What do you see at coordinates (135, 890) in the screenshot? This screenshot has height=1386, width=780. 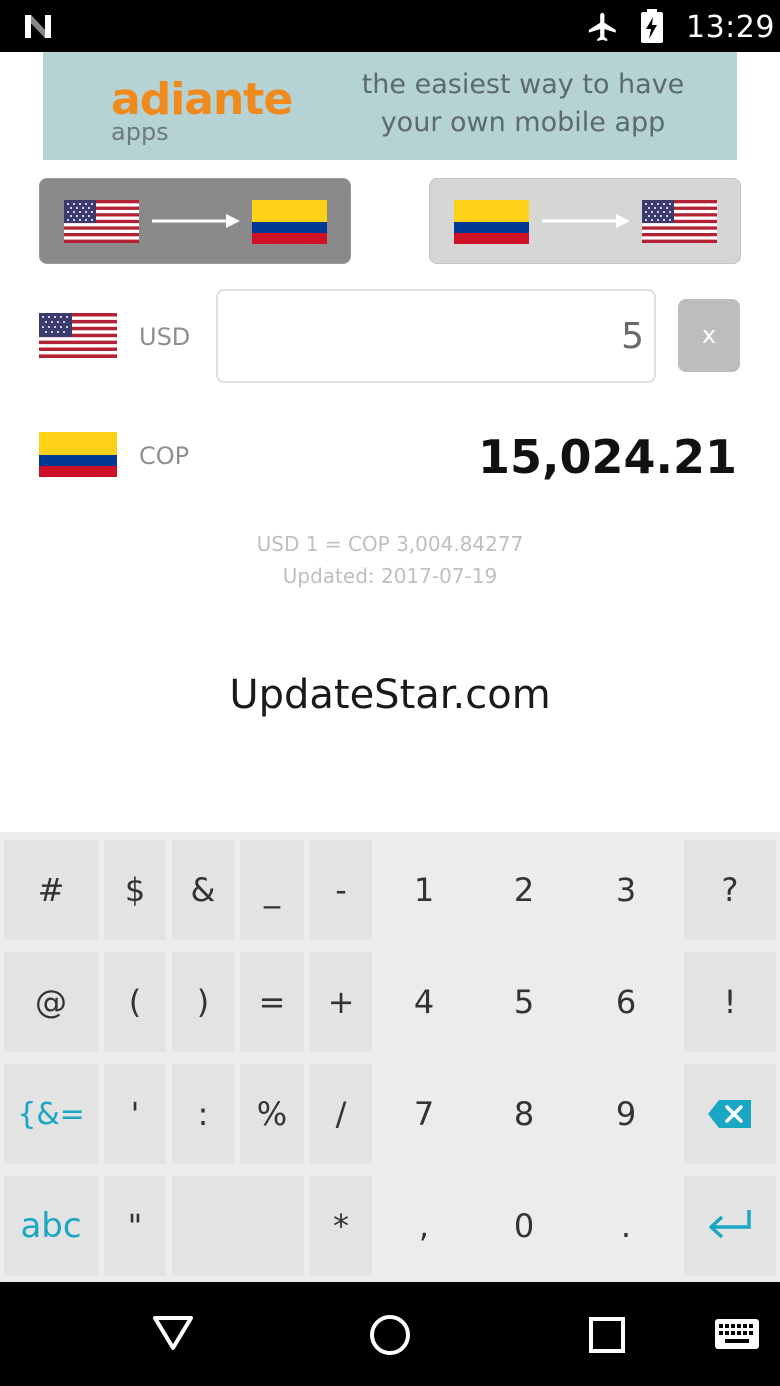 I see `key-dollar: $` at bounding box center [135, 890].